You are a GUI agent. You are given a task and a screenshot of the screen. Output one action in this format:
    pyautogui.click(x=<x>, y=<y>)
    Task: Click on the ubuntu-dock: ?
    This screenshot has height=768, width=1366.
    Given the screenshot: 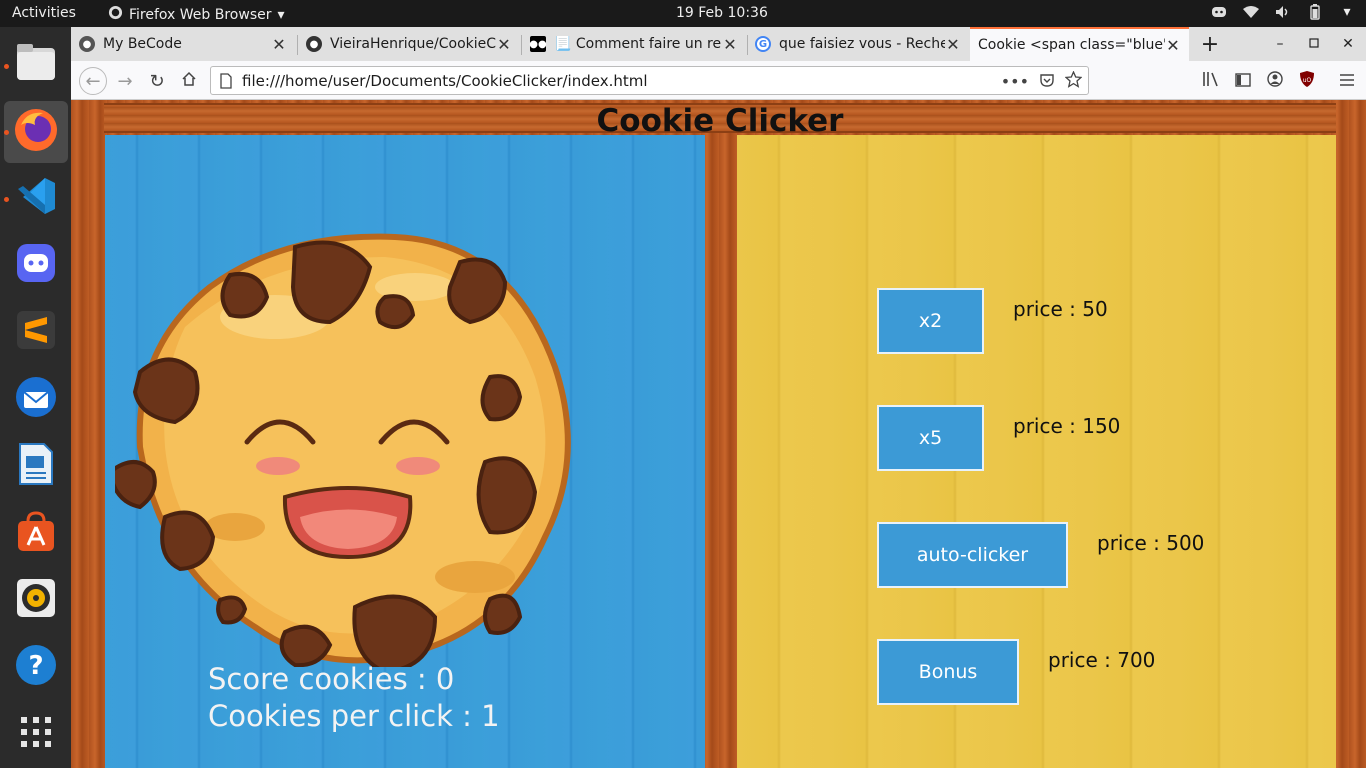 What is the action you would take?
    pyautogui.click(x=35, y=397)
    